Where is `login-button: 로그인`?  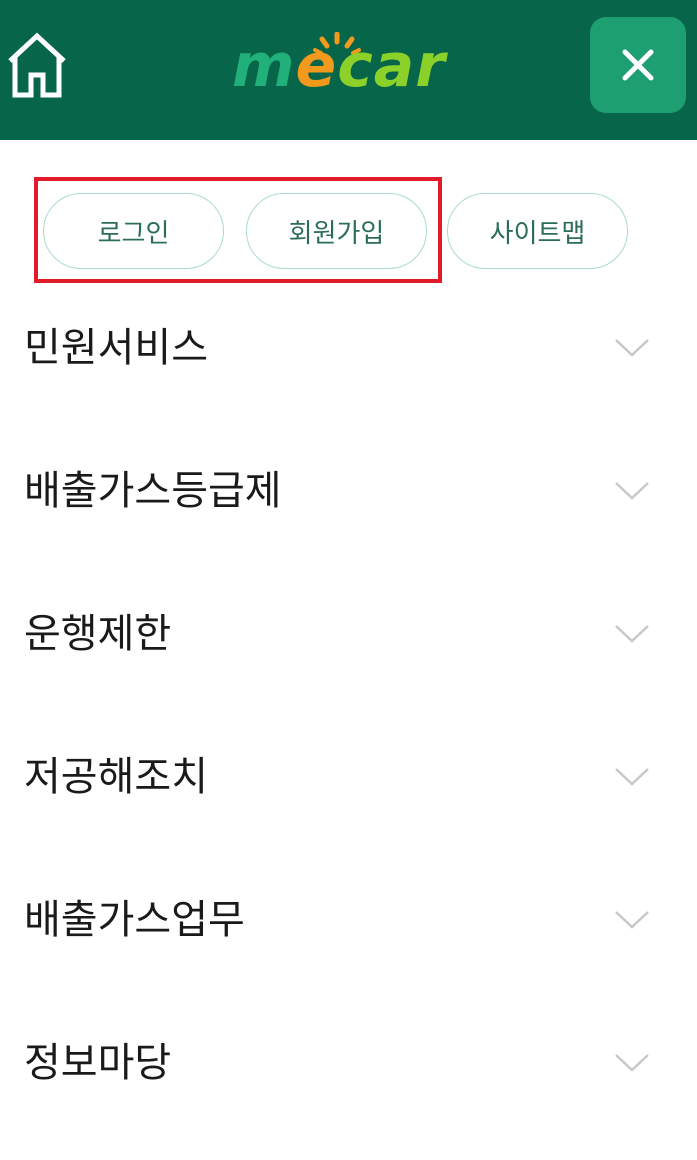 login-button: 로그인 is located at coordinates (133, 231).